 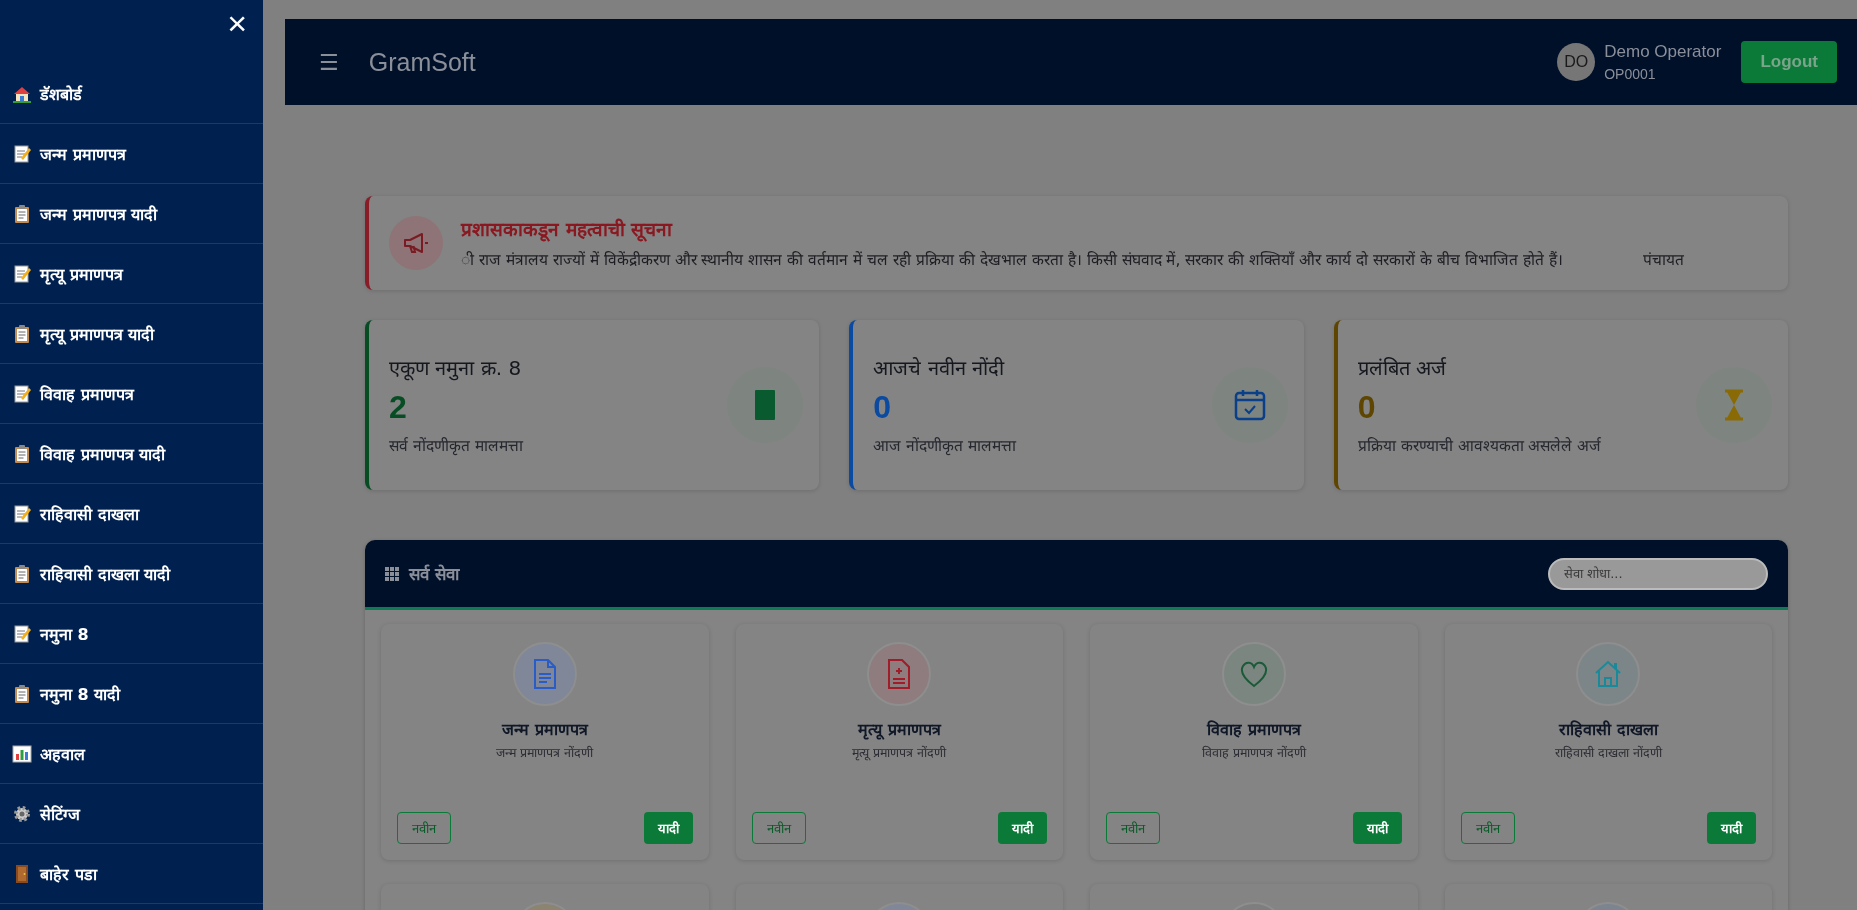 What do you see at coordinates (1480, 446) in the screenshot?
I see `stat-caption: प्रक्रिया करण्याची आवश्यकता असलेले अर्ज` at bounding box center [1480, 446].